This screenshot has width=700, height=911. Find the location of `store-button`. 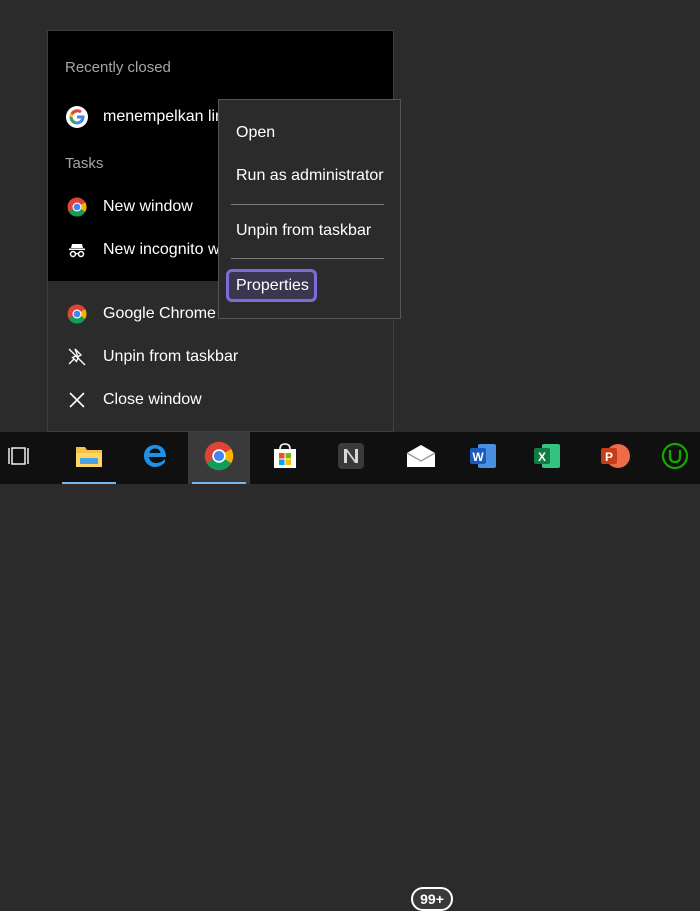

store-button is located at coordinates (285, 458).